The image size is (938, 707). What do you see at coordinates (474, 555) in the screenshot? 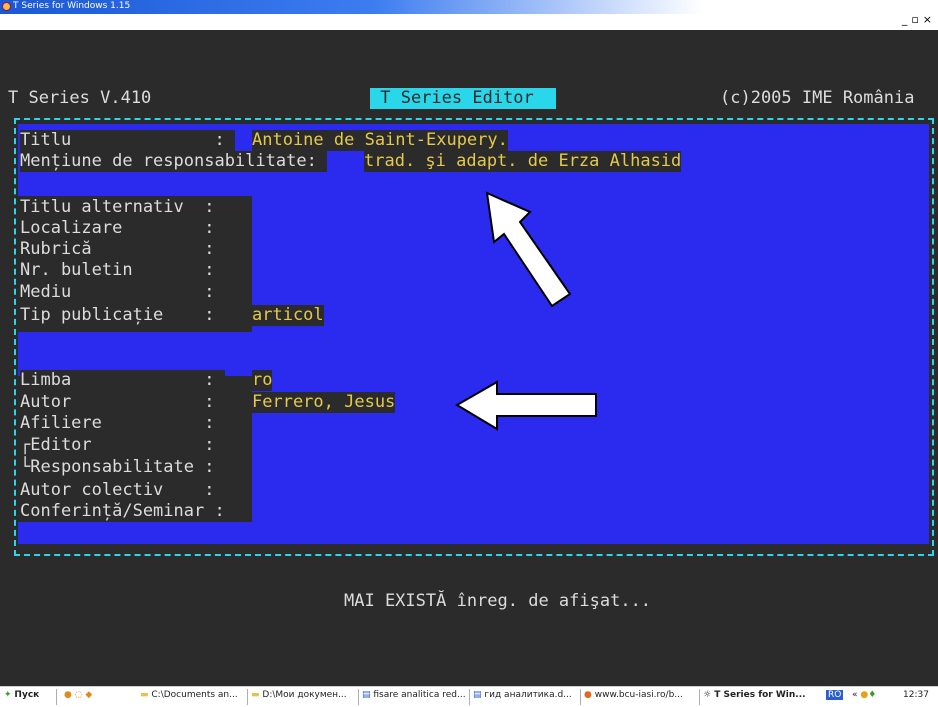
I see `frame-bottom` at bounding box center [474, 555].